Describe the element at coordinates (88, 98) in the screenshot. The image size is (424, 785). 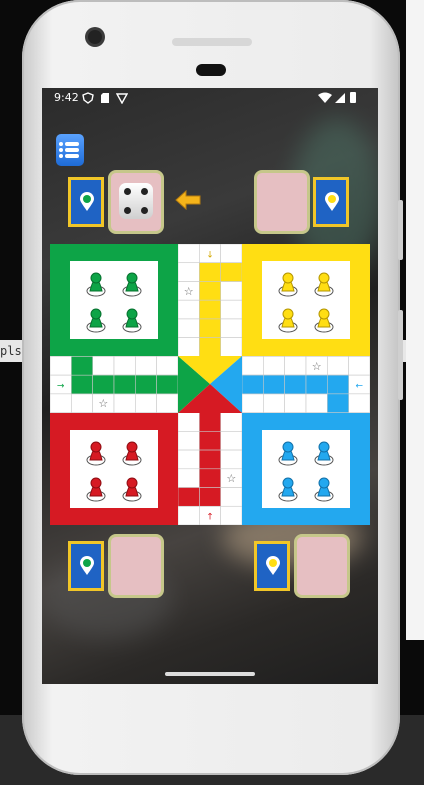
I see `shield-icon` at that location.